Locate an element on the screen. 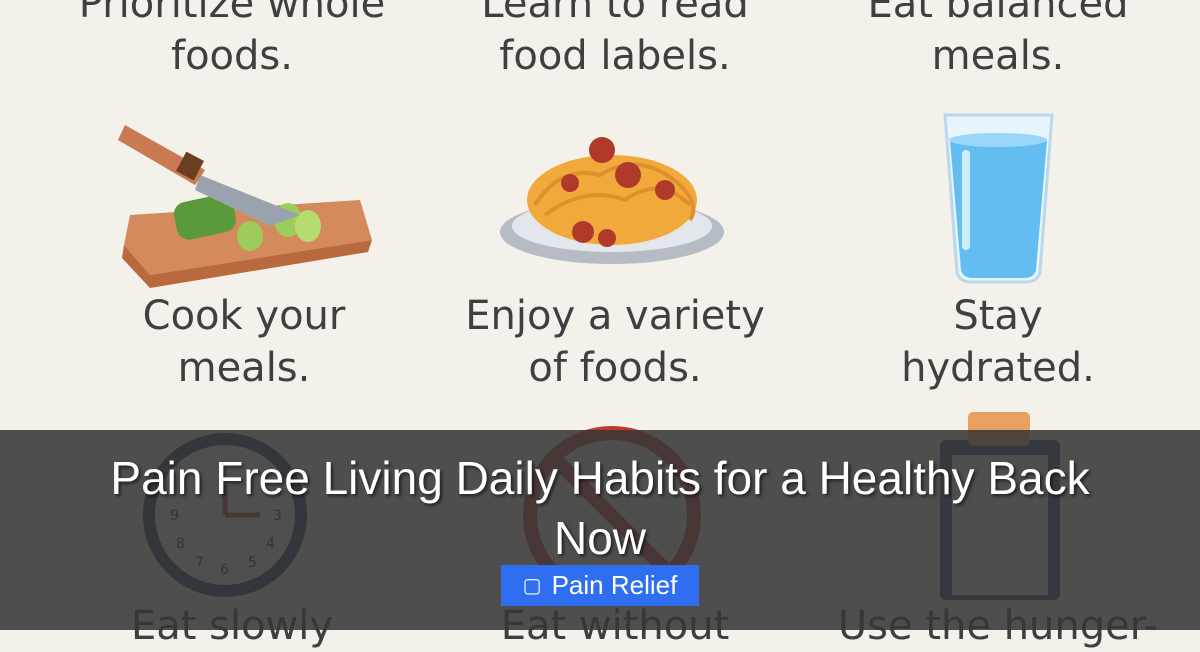  tile-caption-hydrated: Stay hydrated. is located at coordinates (998, 342).